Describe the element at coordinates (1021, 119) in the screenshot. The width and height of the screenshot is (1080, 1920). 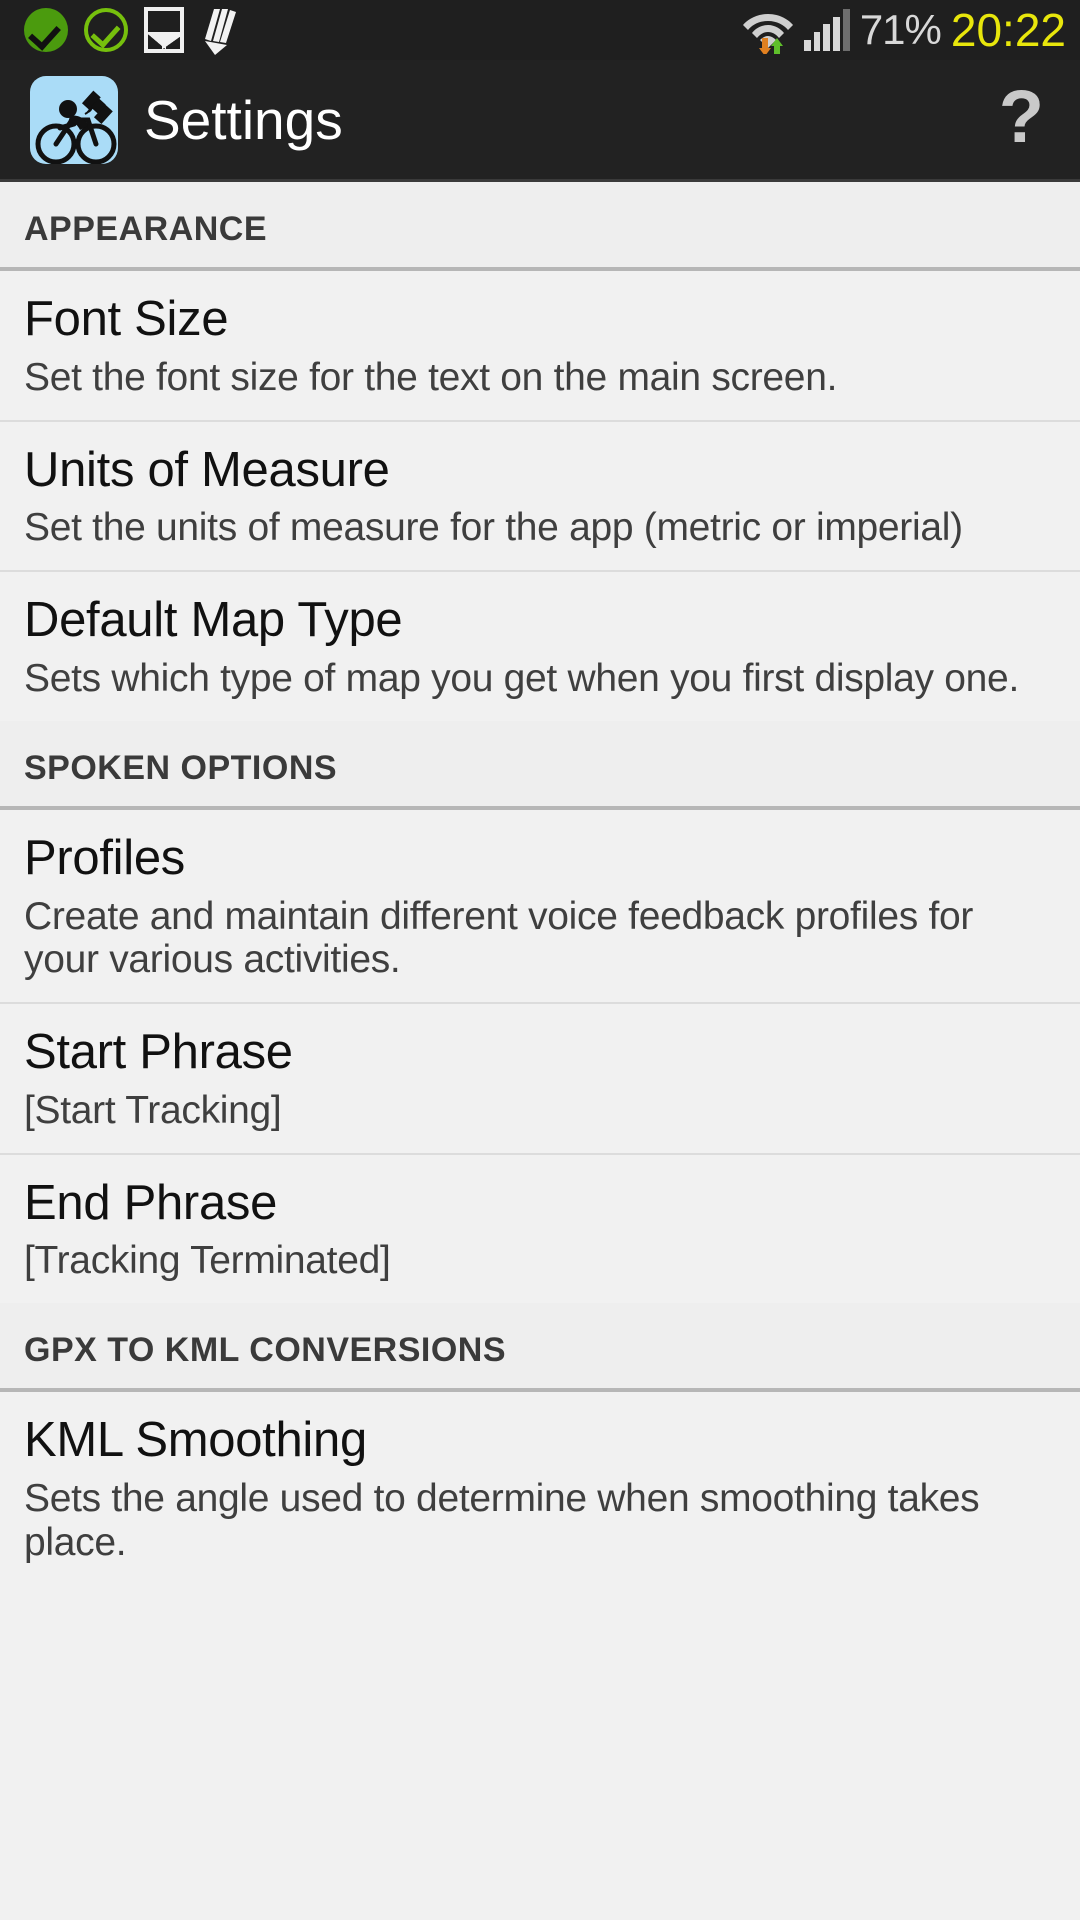
I see `help-icon: ?` at that location.